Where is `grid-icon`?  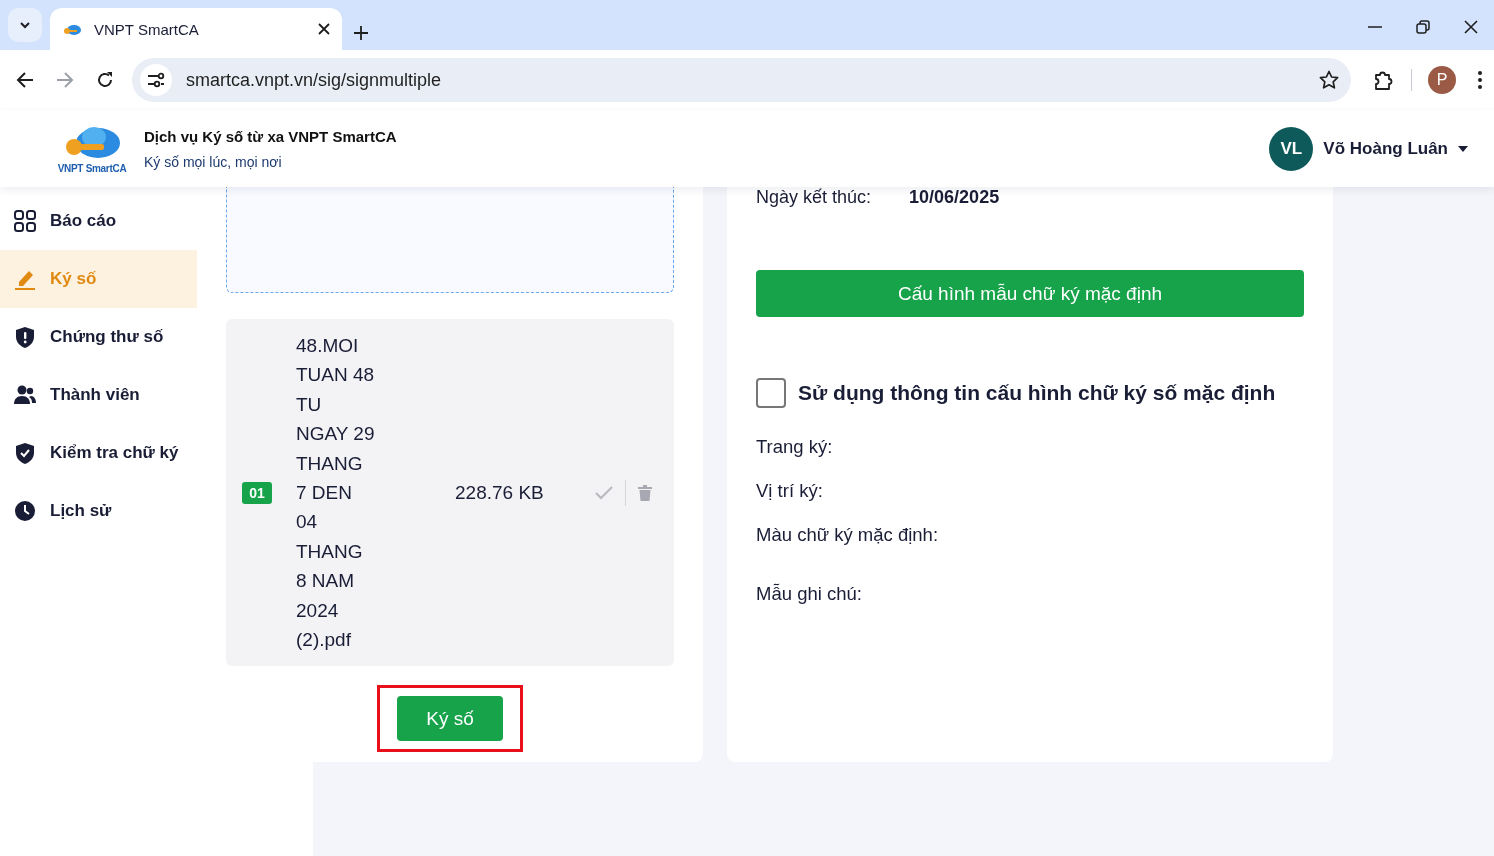
grid-icon is located at coordinates (25, 221).